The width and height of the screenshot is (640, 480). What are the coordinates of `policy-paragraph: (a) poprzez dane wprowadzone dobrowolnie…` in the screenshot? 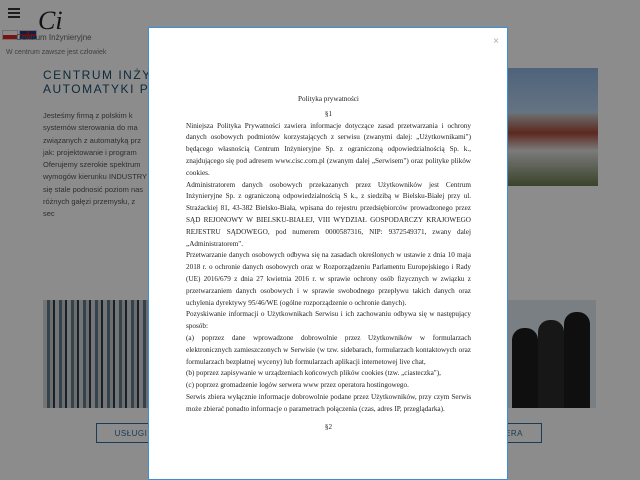 It's located at (328, 349).